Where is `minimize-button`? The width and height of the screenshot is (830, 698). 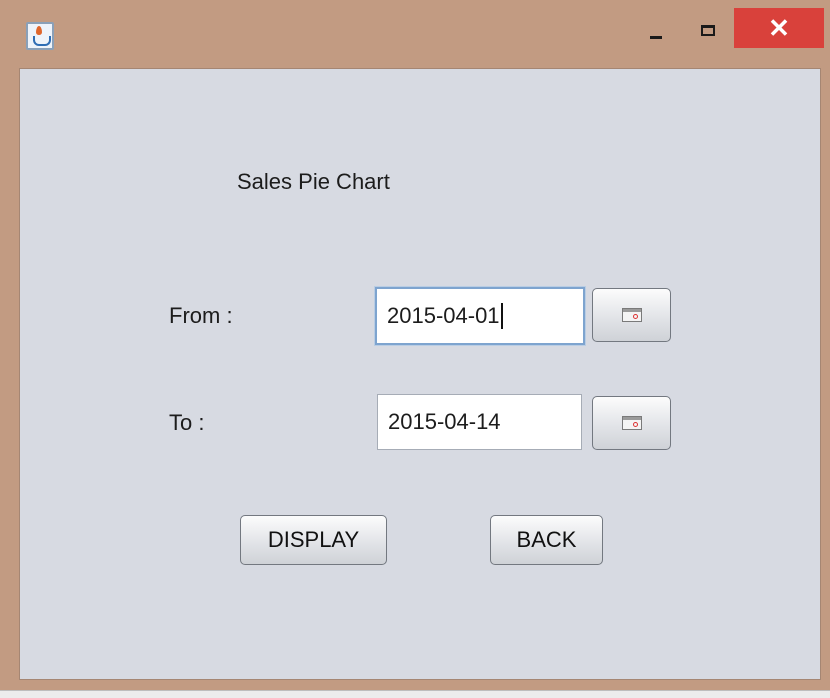 minimize-button is located at coordinates (656, 30).